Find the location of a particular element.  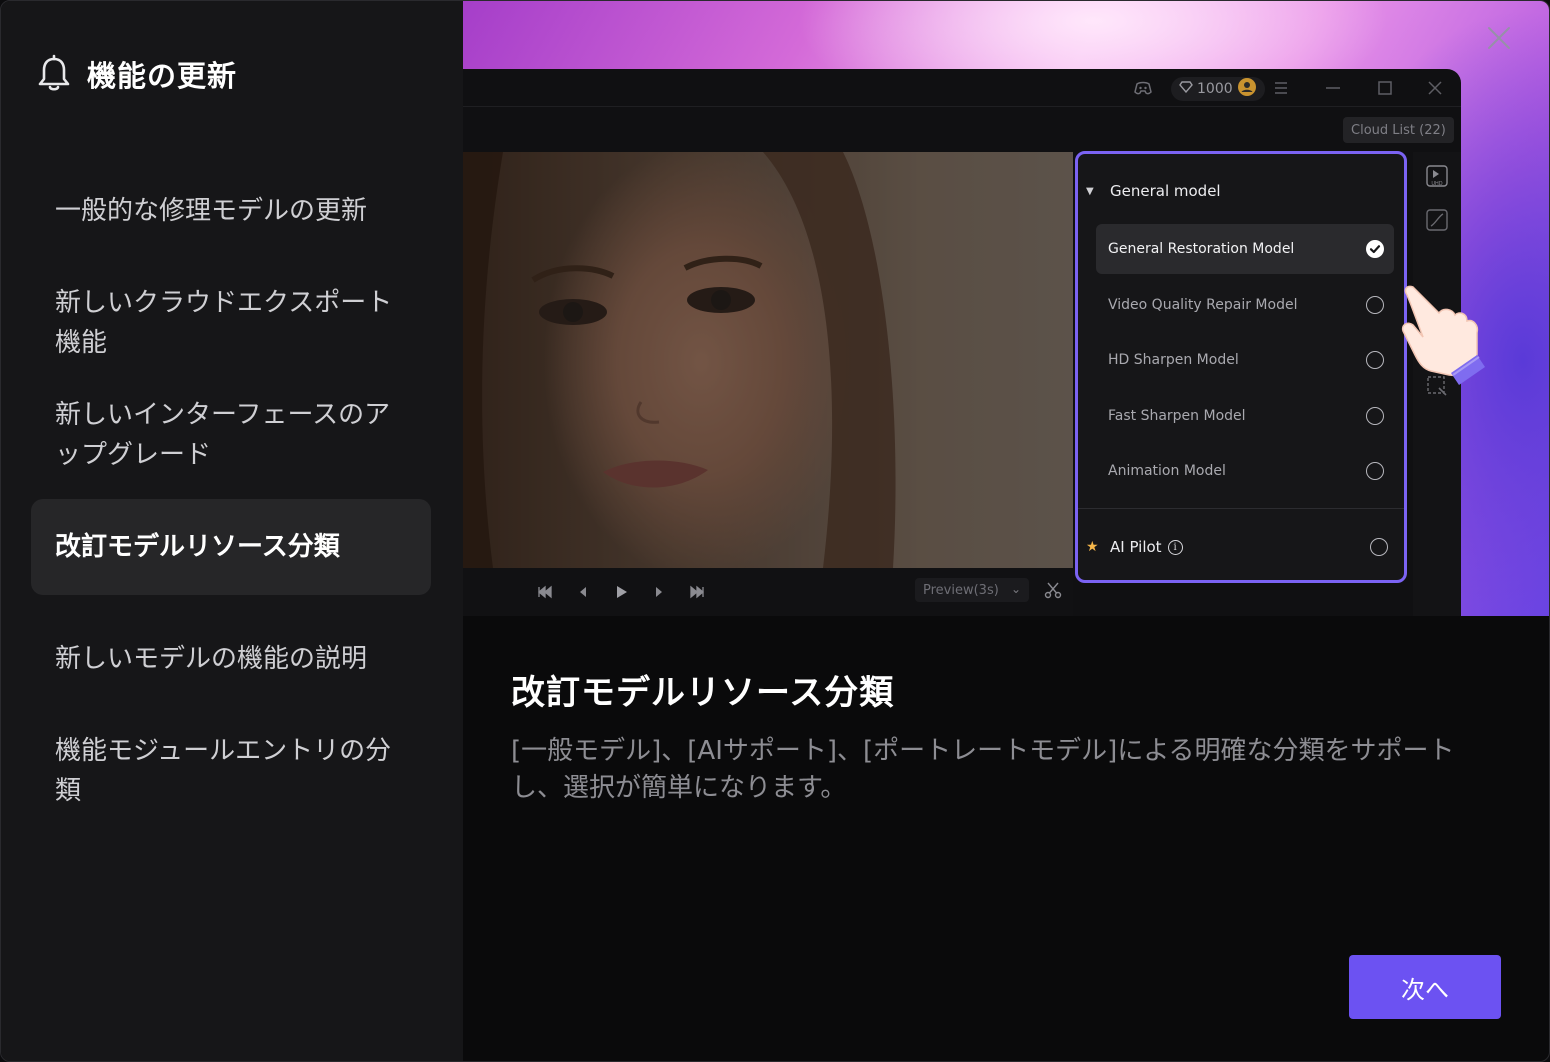

model-option-hd-sharpen: HD Sharpen Model is located at coordinates (1245, 360).